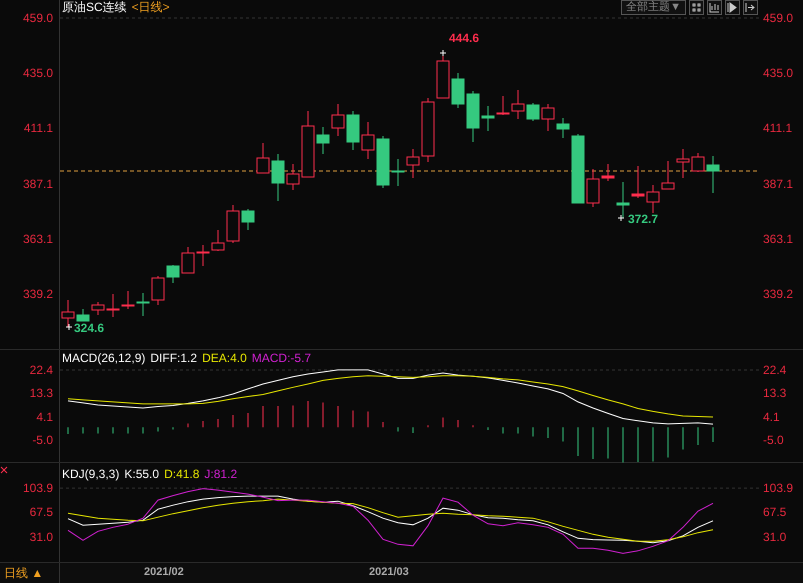 The width and height of the screenshot is (803, 583). Describe the element at coordinates (224, 358) in the screenshot. I see `indicator-value: DEA:4.0` at that location.